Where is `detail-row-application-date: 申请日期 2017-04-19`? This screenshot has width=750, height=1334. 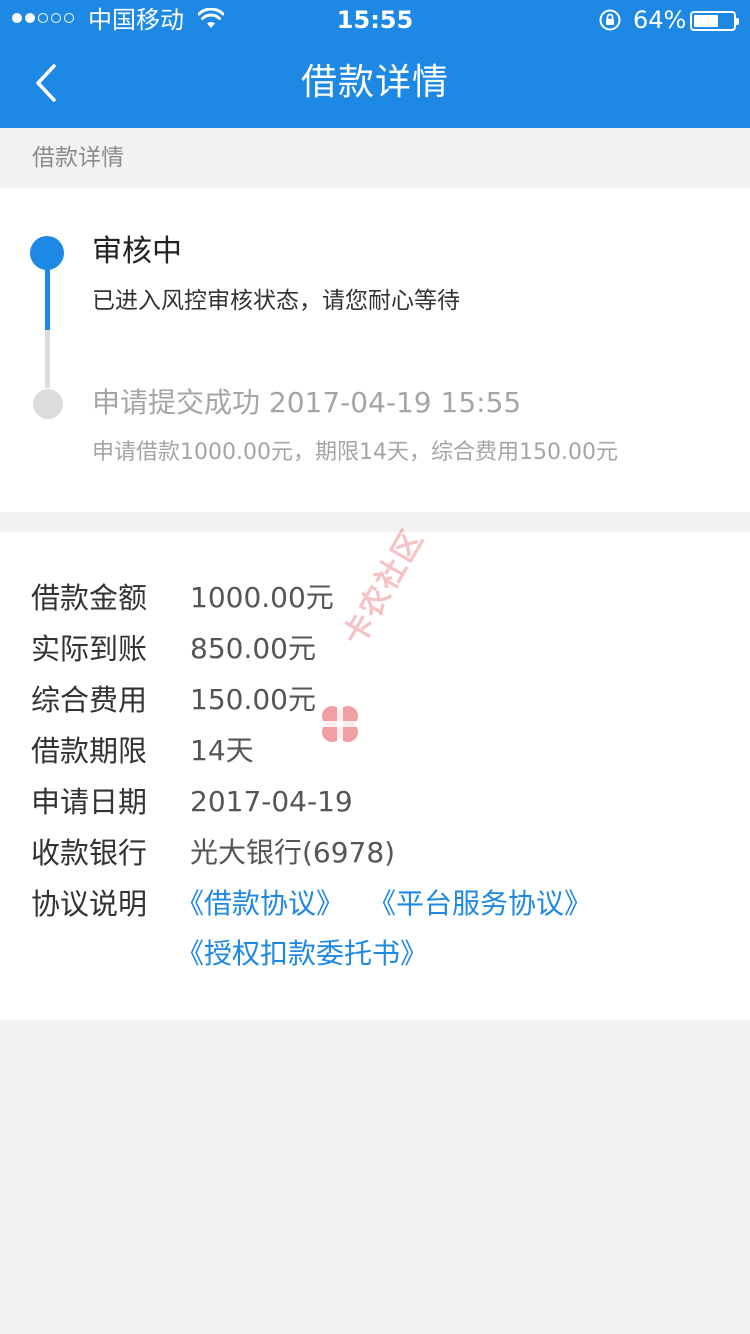
detail-row-application-date: 申请日期 2017-04-19 is located at coordinates (375, 802).